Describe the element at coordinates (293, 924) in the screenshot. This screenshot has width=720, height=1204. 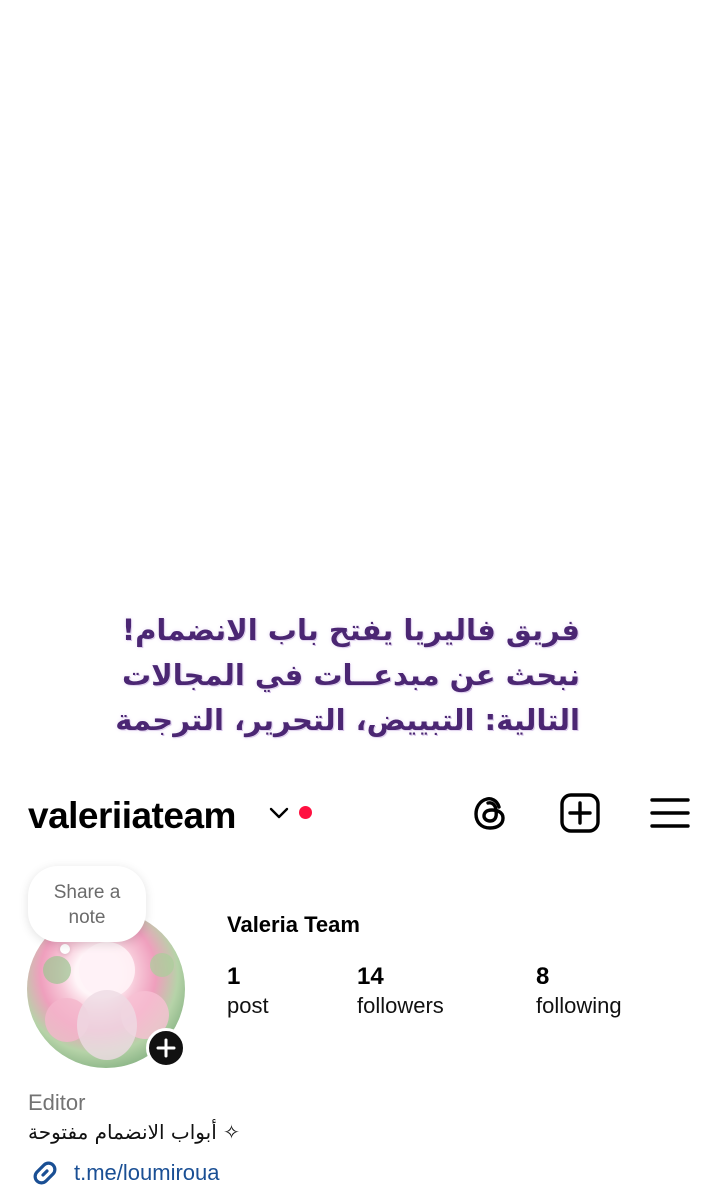
I see `display-name: Valeria Team` at that location.